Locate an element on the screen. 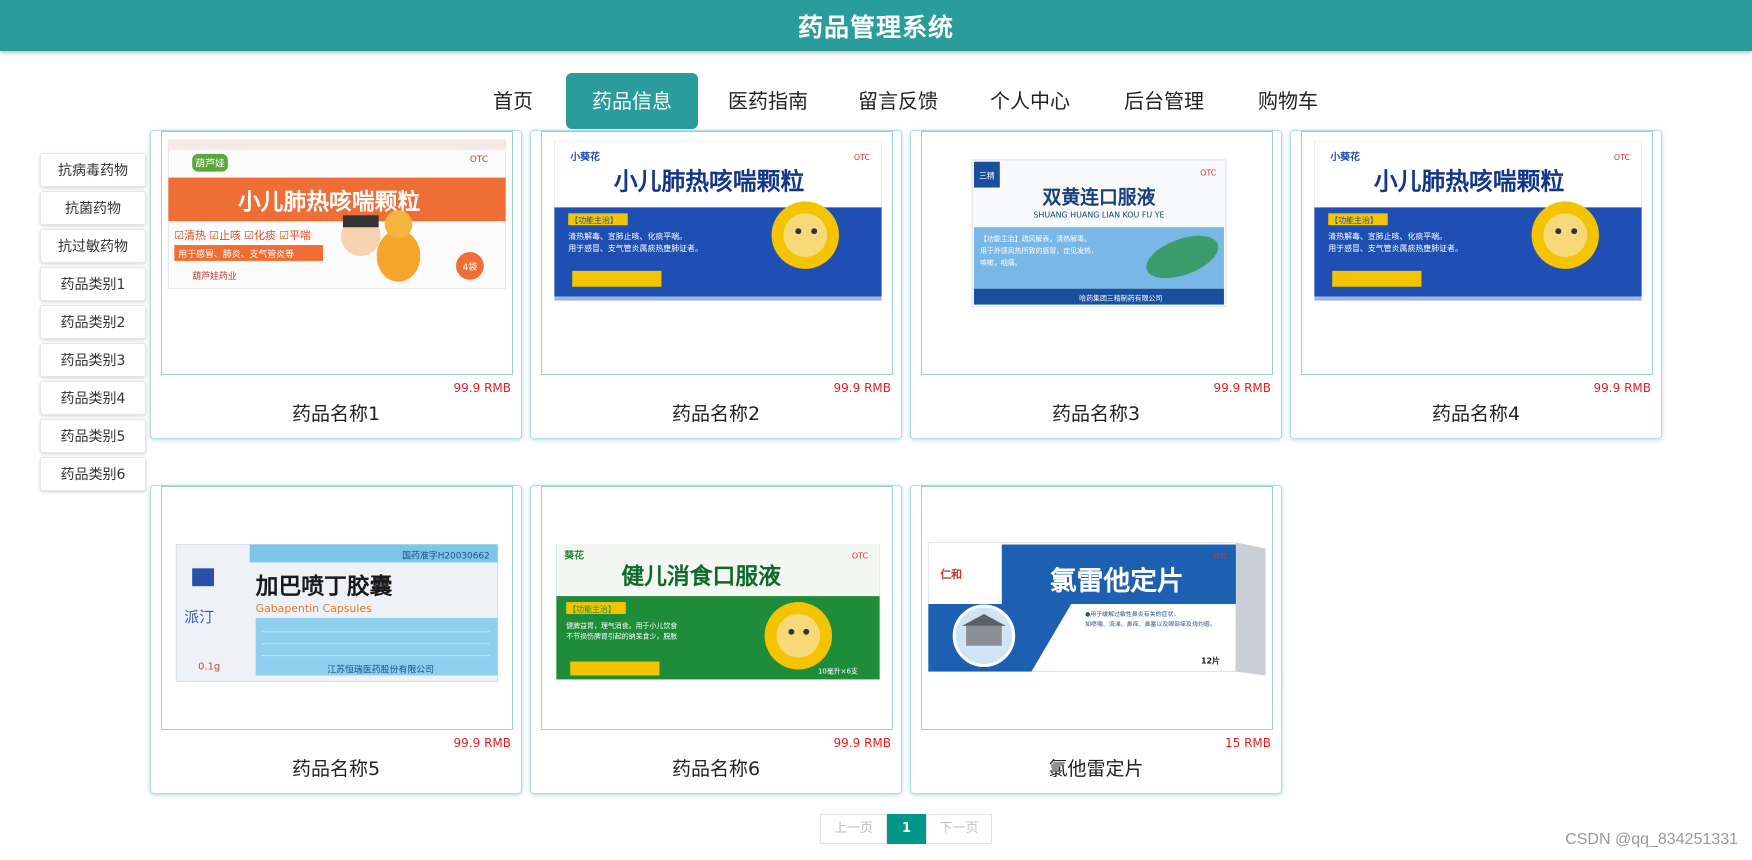 This screenshot has height=860, width=1752. brand-text: 仁和 is located at coordinates (951, 574).